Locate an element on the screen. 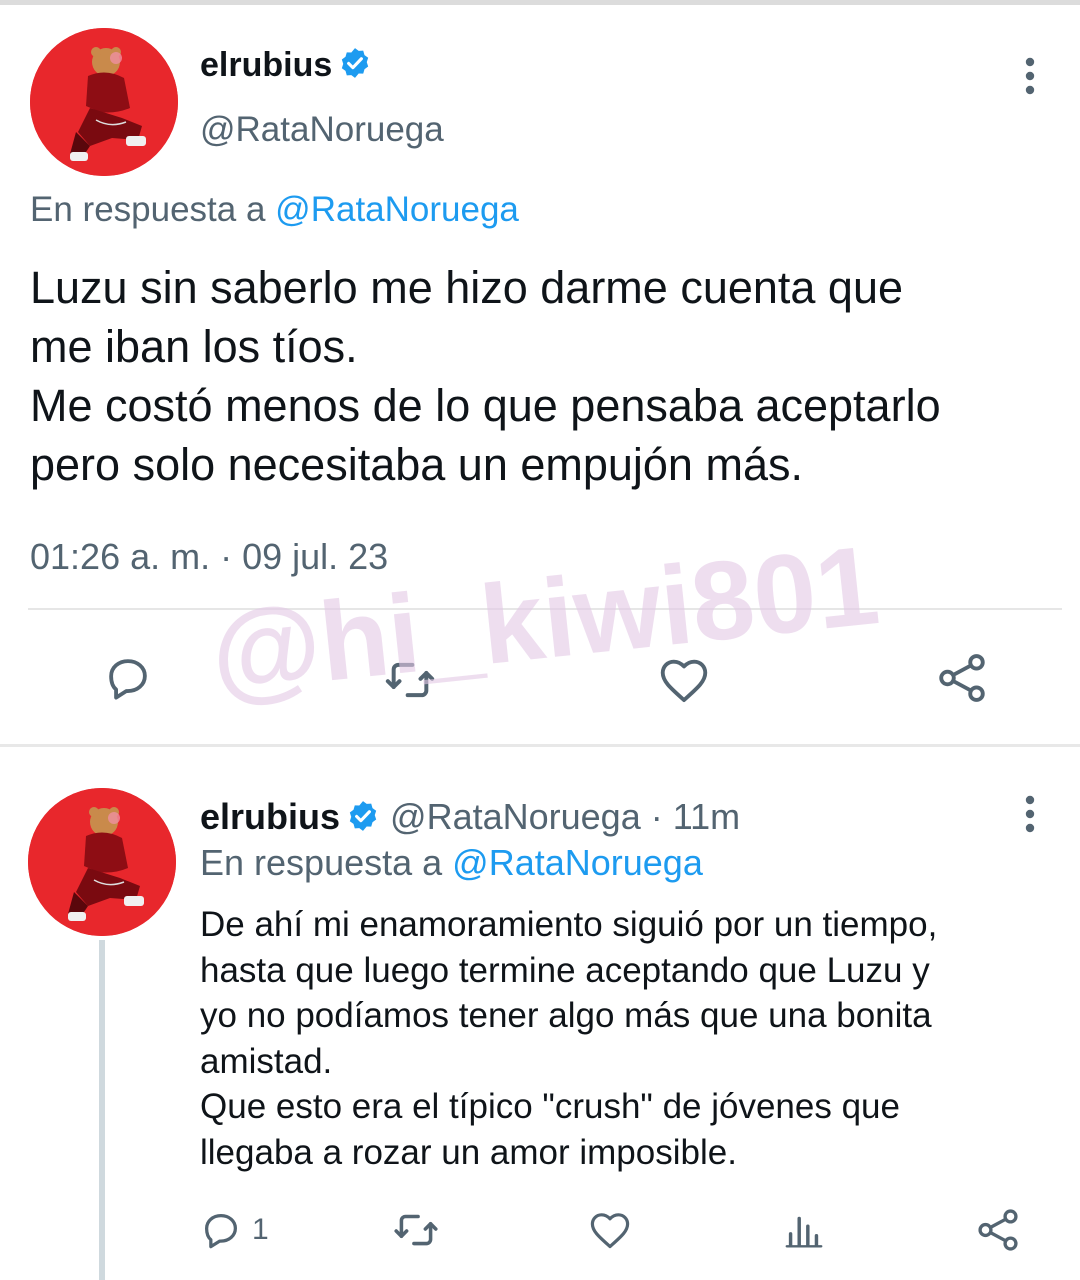 This screenshot has height=1280, width=1080. tweet-timestamp: 01:26 a. m. · 09 jul. 23 is located at coordinates (209, 557).